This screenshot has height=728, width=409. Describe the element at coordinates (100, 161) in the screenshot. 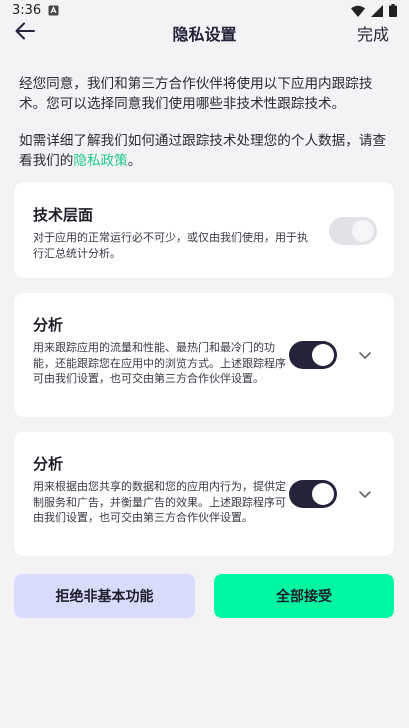

I see `privacy-policy-link: 隐私政策` at that location.